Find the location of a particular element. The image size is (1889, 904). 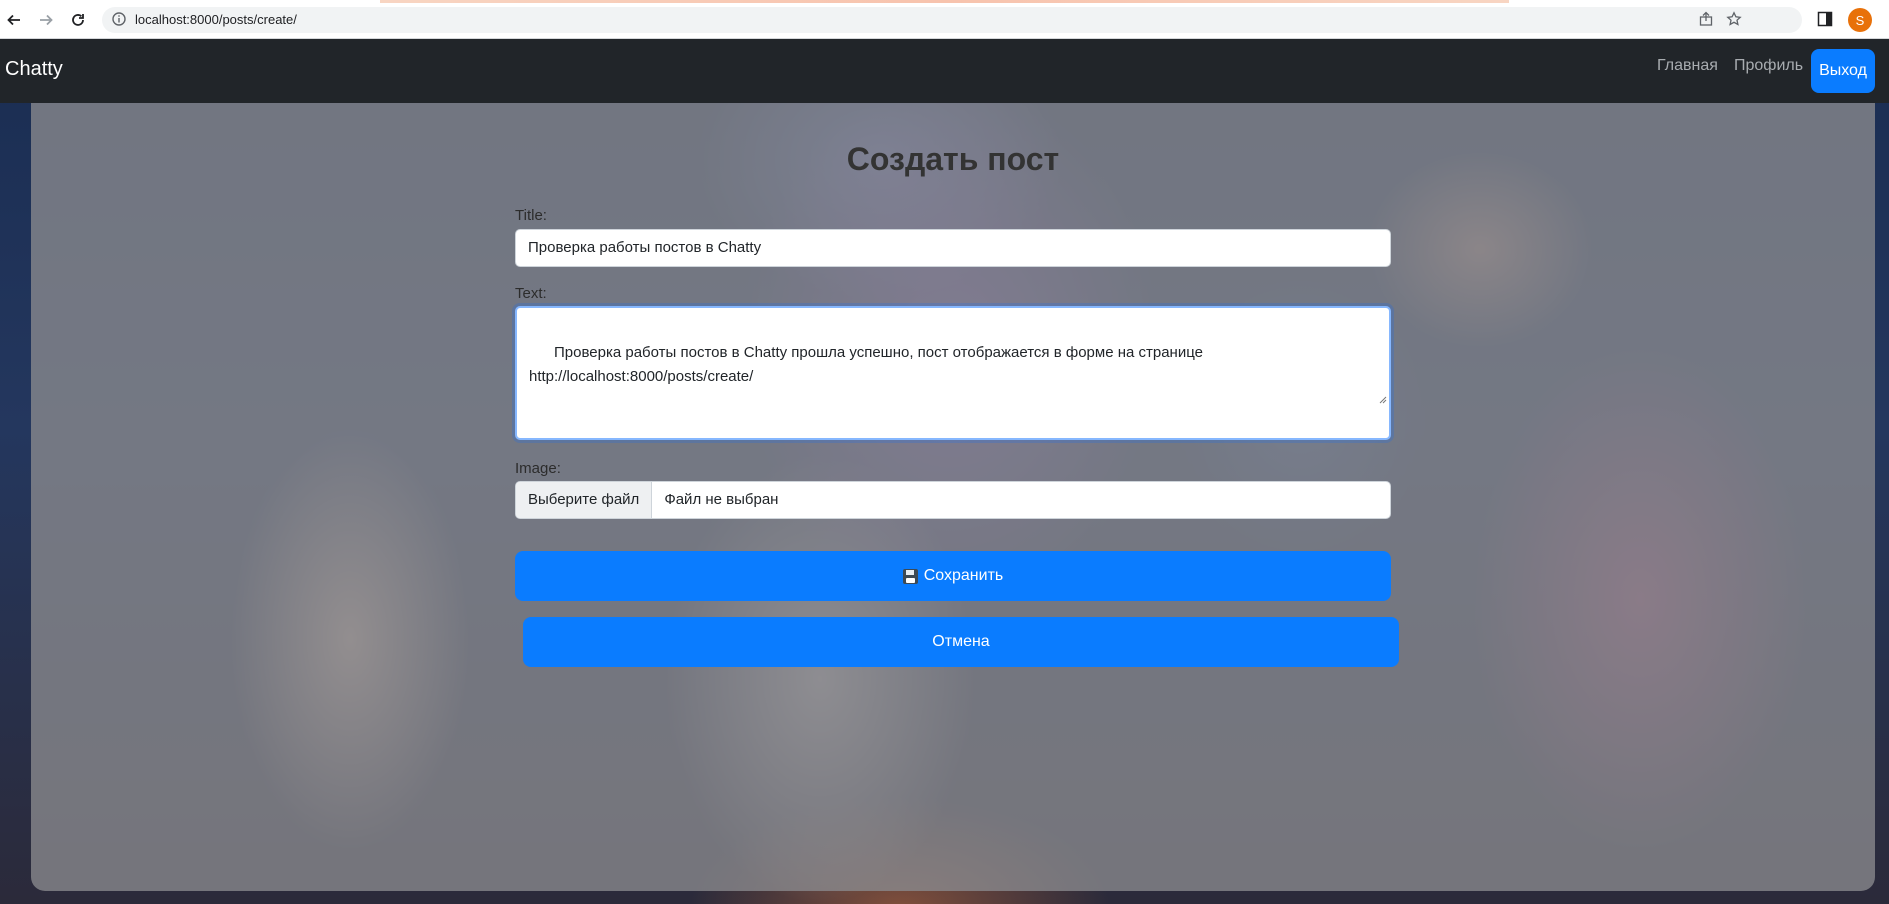

image-label: Image: is located at coordinates (538, 468).